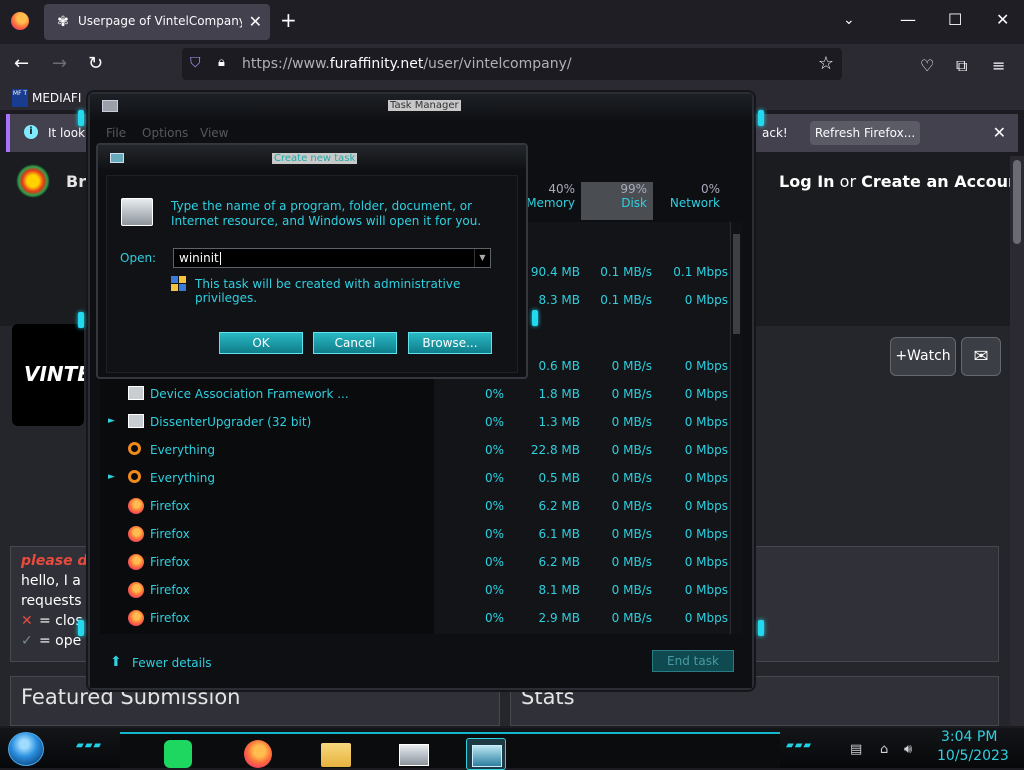  I want to click on process-row: ► Everything 0% 0.5 MB 0 MB/s 0 Mbps, so click(415, 478).